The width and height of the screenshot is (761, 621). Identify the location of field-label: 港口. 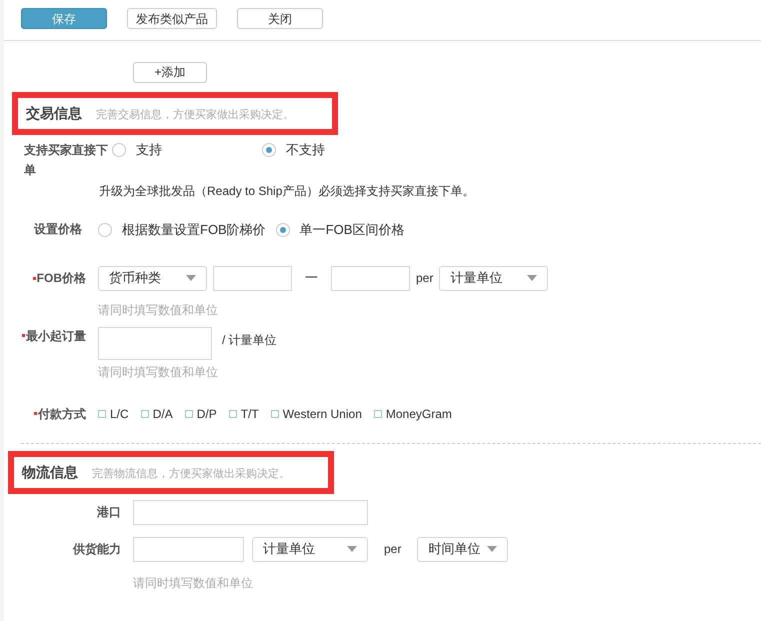
(109, 512).